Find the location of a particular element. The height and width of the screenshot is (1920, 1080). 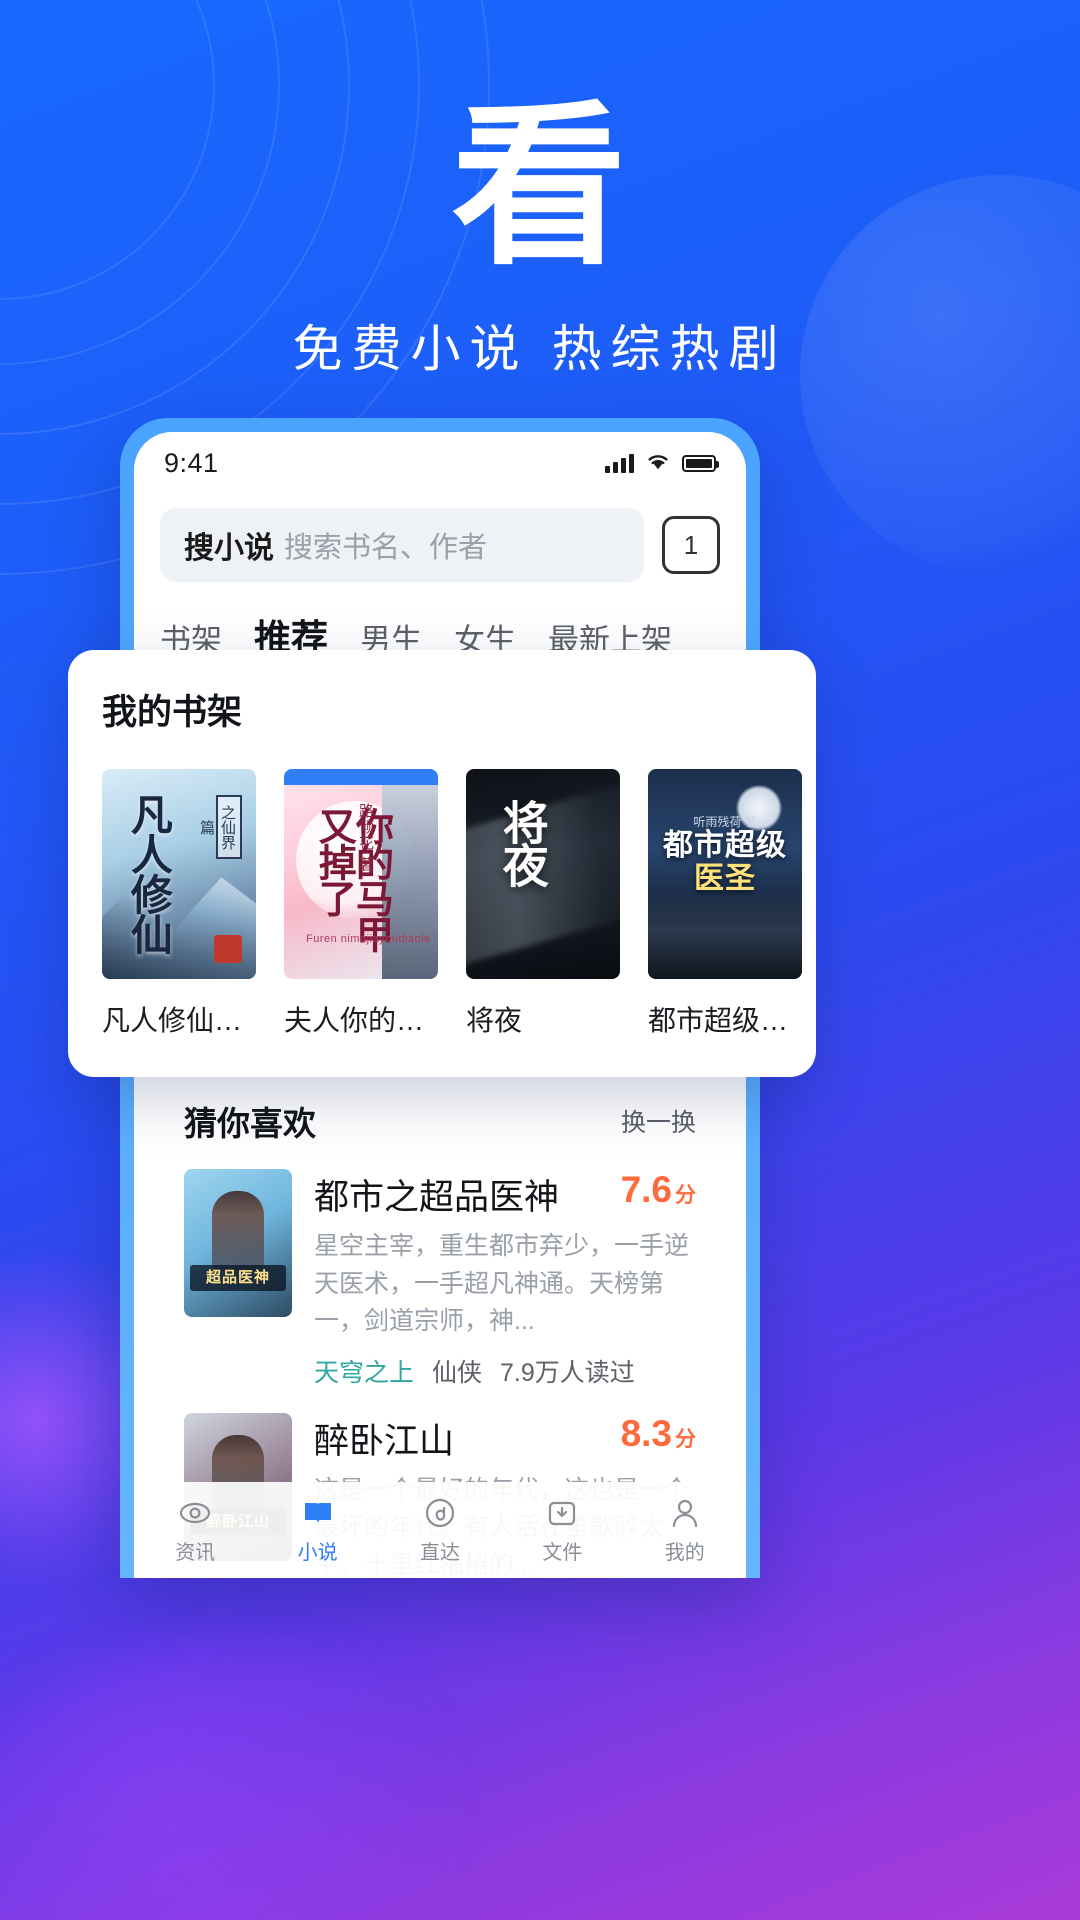

news-eye-icon is located at coordinates (195, 1513).